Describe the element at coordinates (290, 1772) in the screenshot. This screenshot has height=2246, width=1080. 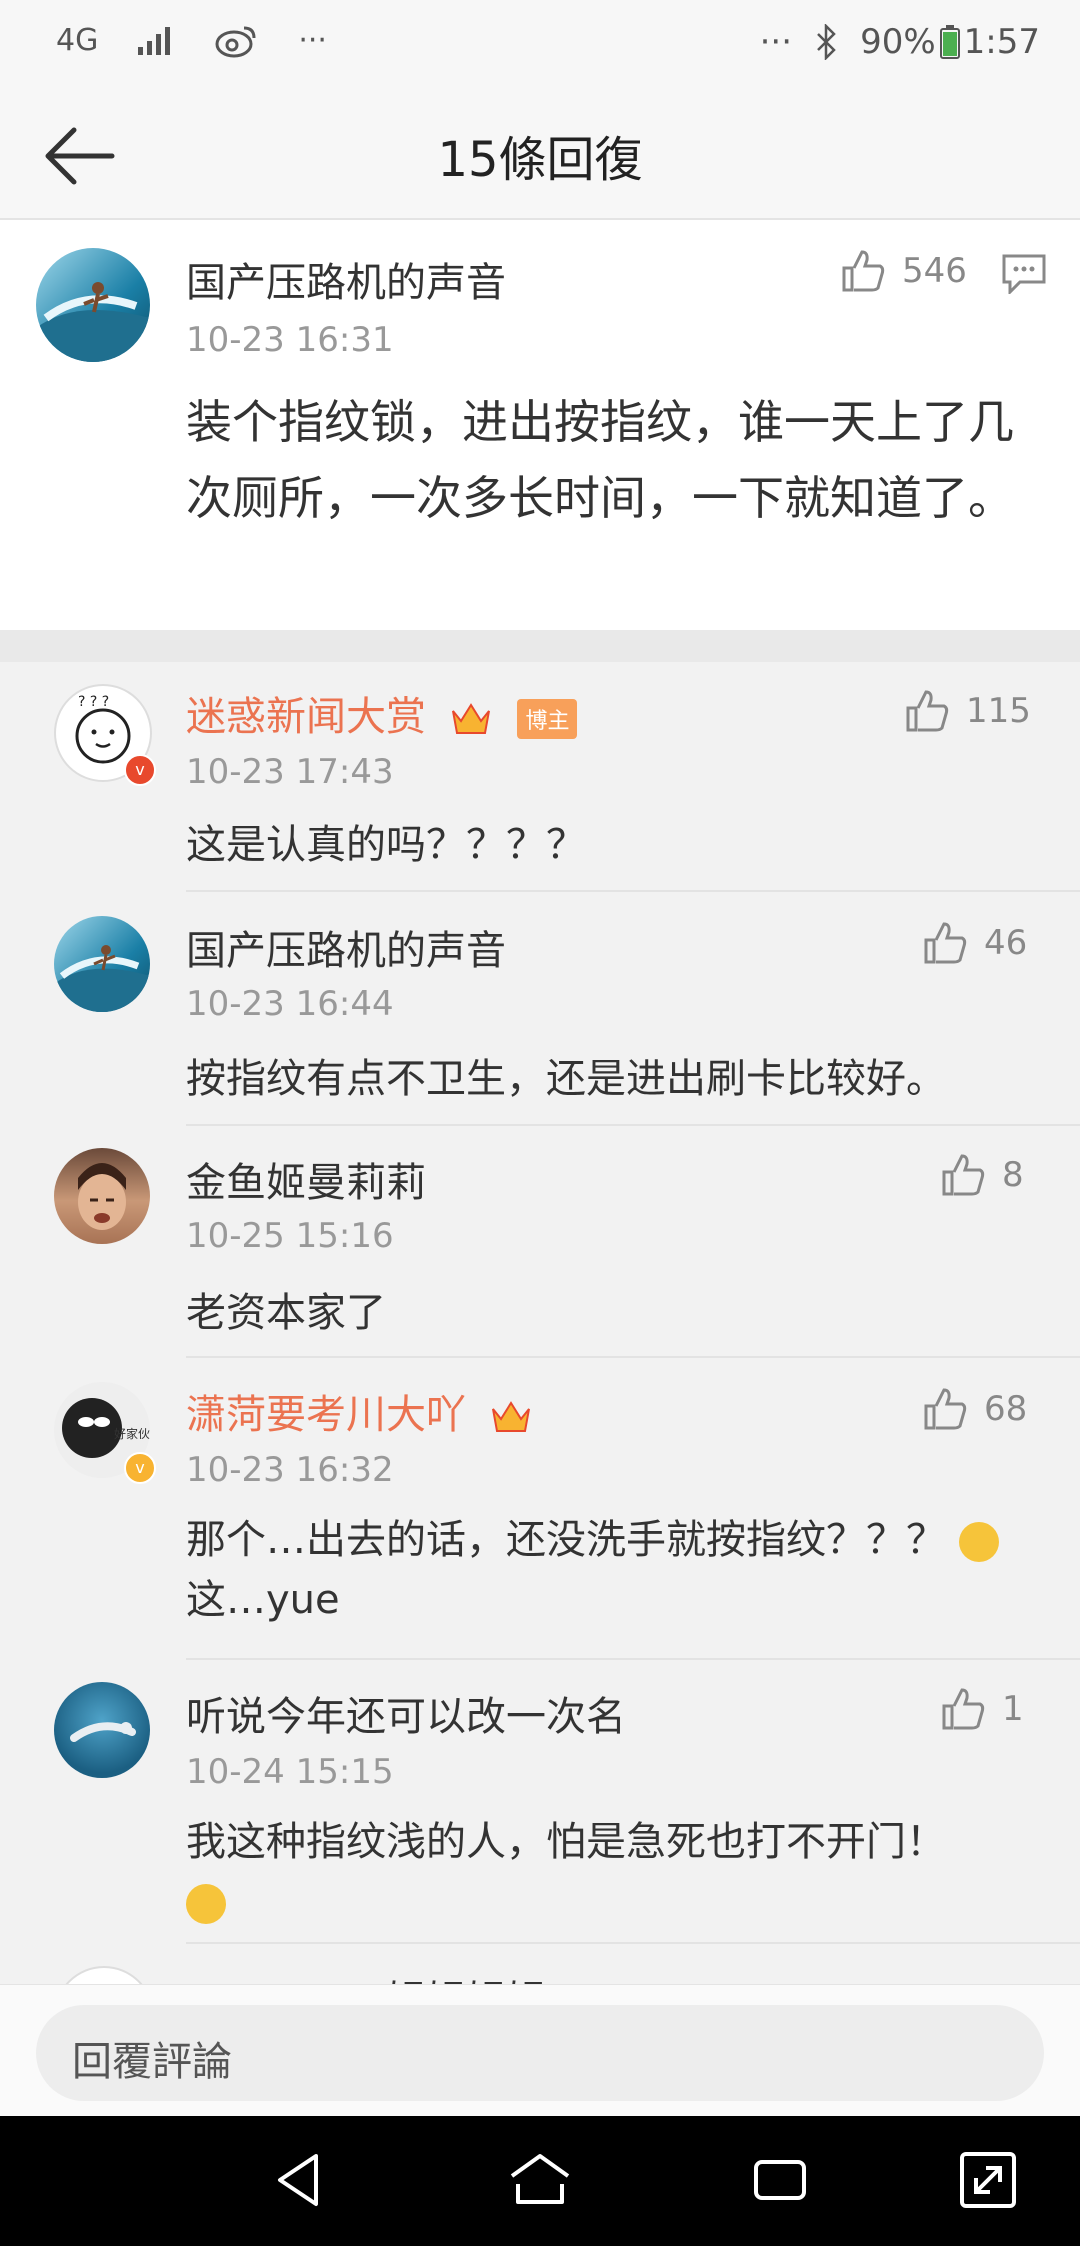
I see `reply-time: 10-24 15:15` at that location.